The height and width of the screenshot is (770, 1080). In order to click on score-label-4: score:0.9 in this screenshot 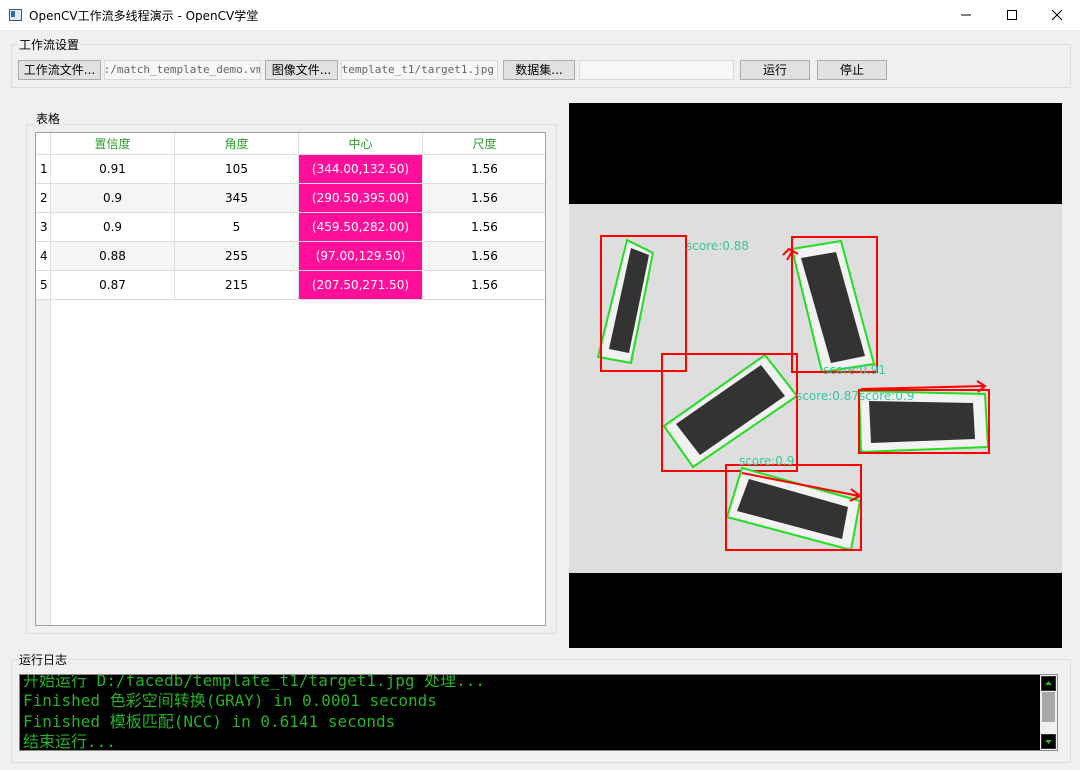, I will do `click(886, 396)`.